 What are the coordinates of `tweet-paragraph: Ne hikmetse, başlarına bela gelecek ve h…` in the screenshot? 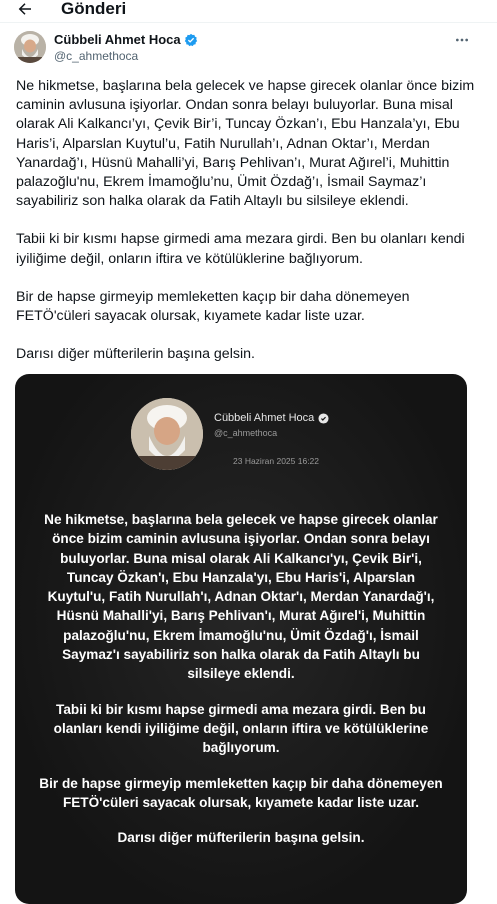 It's located at (245, 144).